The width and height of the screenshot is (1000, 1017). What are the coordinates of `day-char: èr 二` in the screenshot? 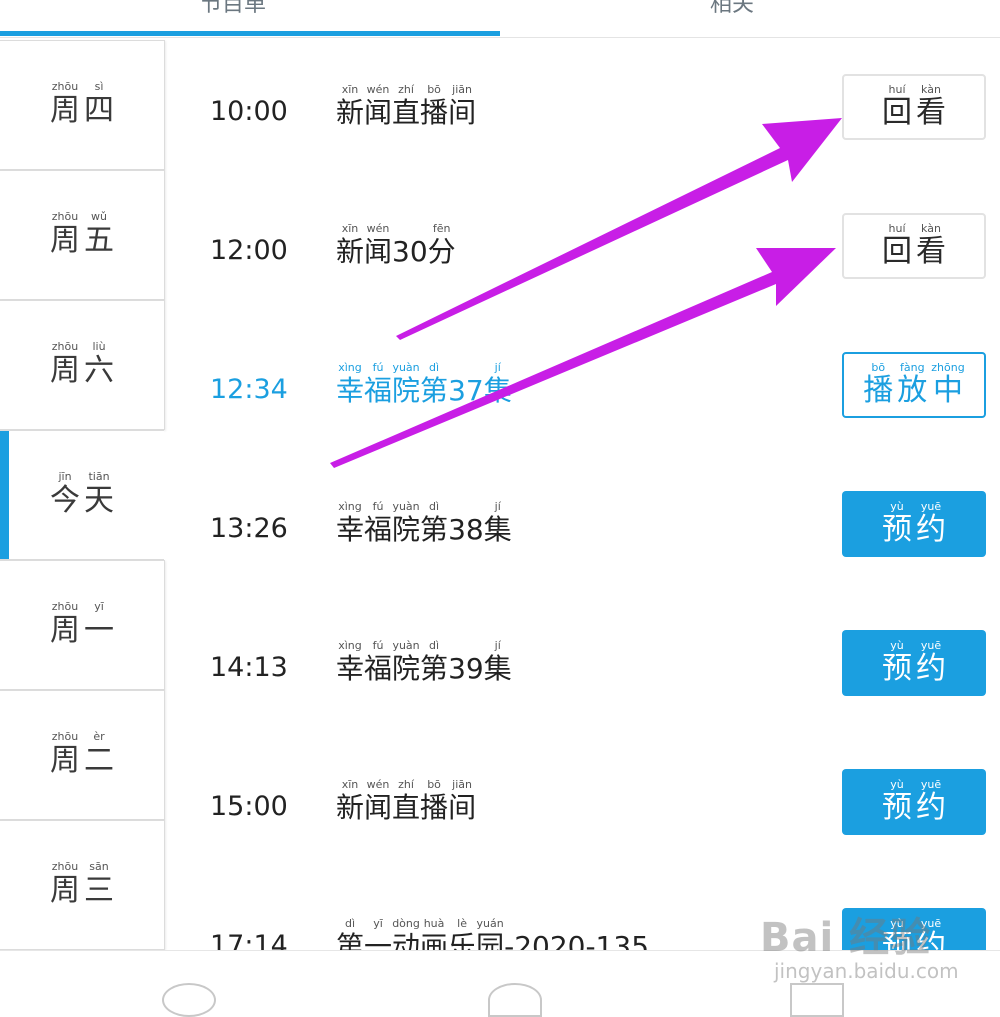 It's located at (99, 755).